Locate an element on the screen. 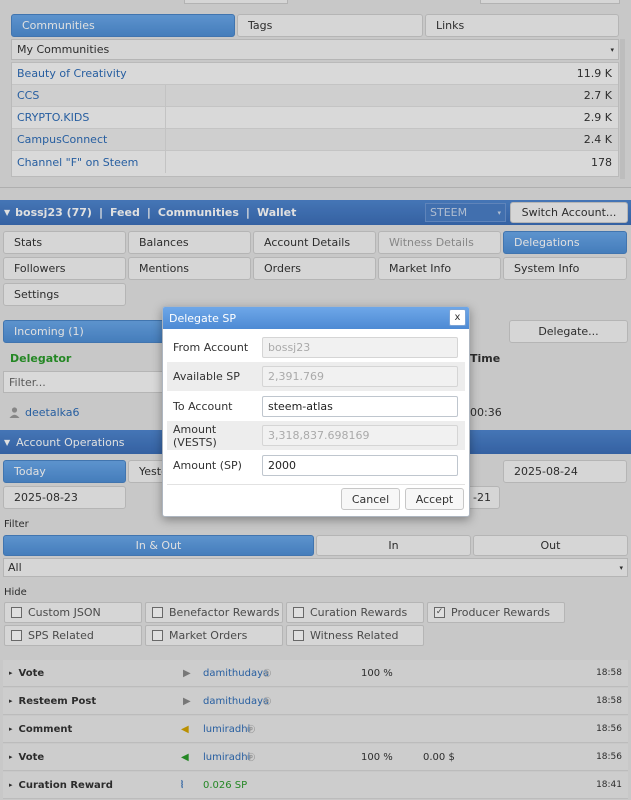 This screenshot has height=800, width=631. from-account-row: From Account bossj23 is located at coordinates (316, 347).